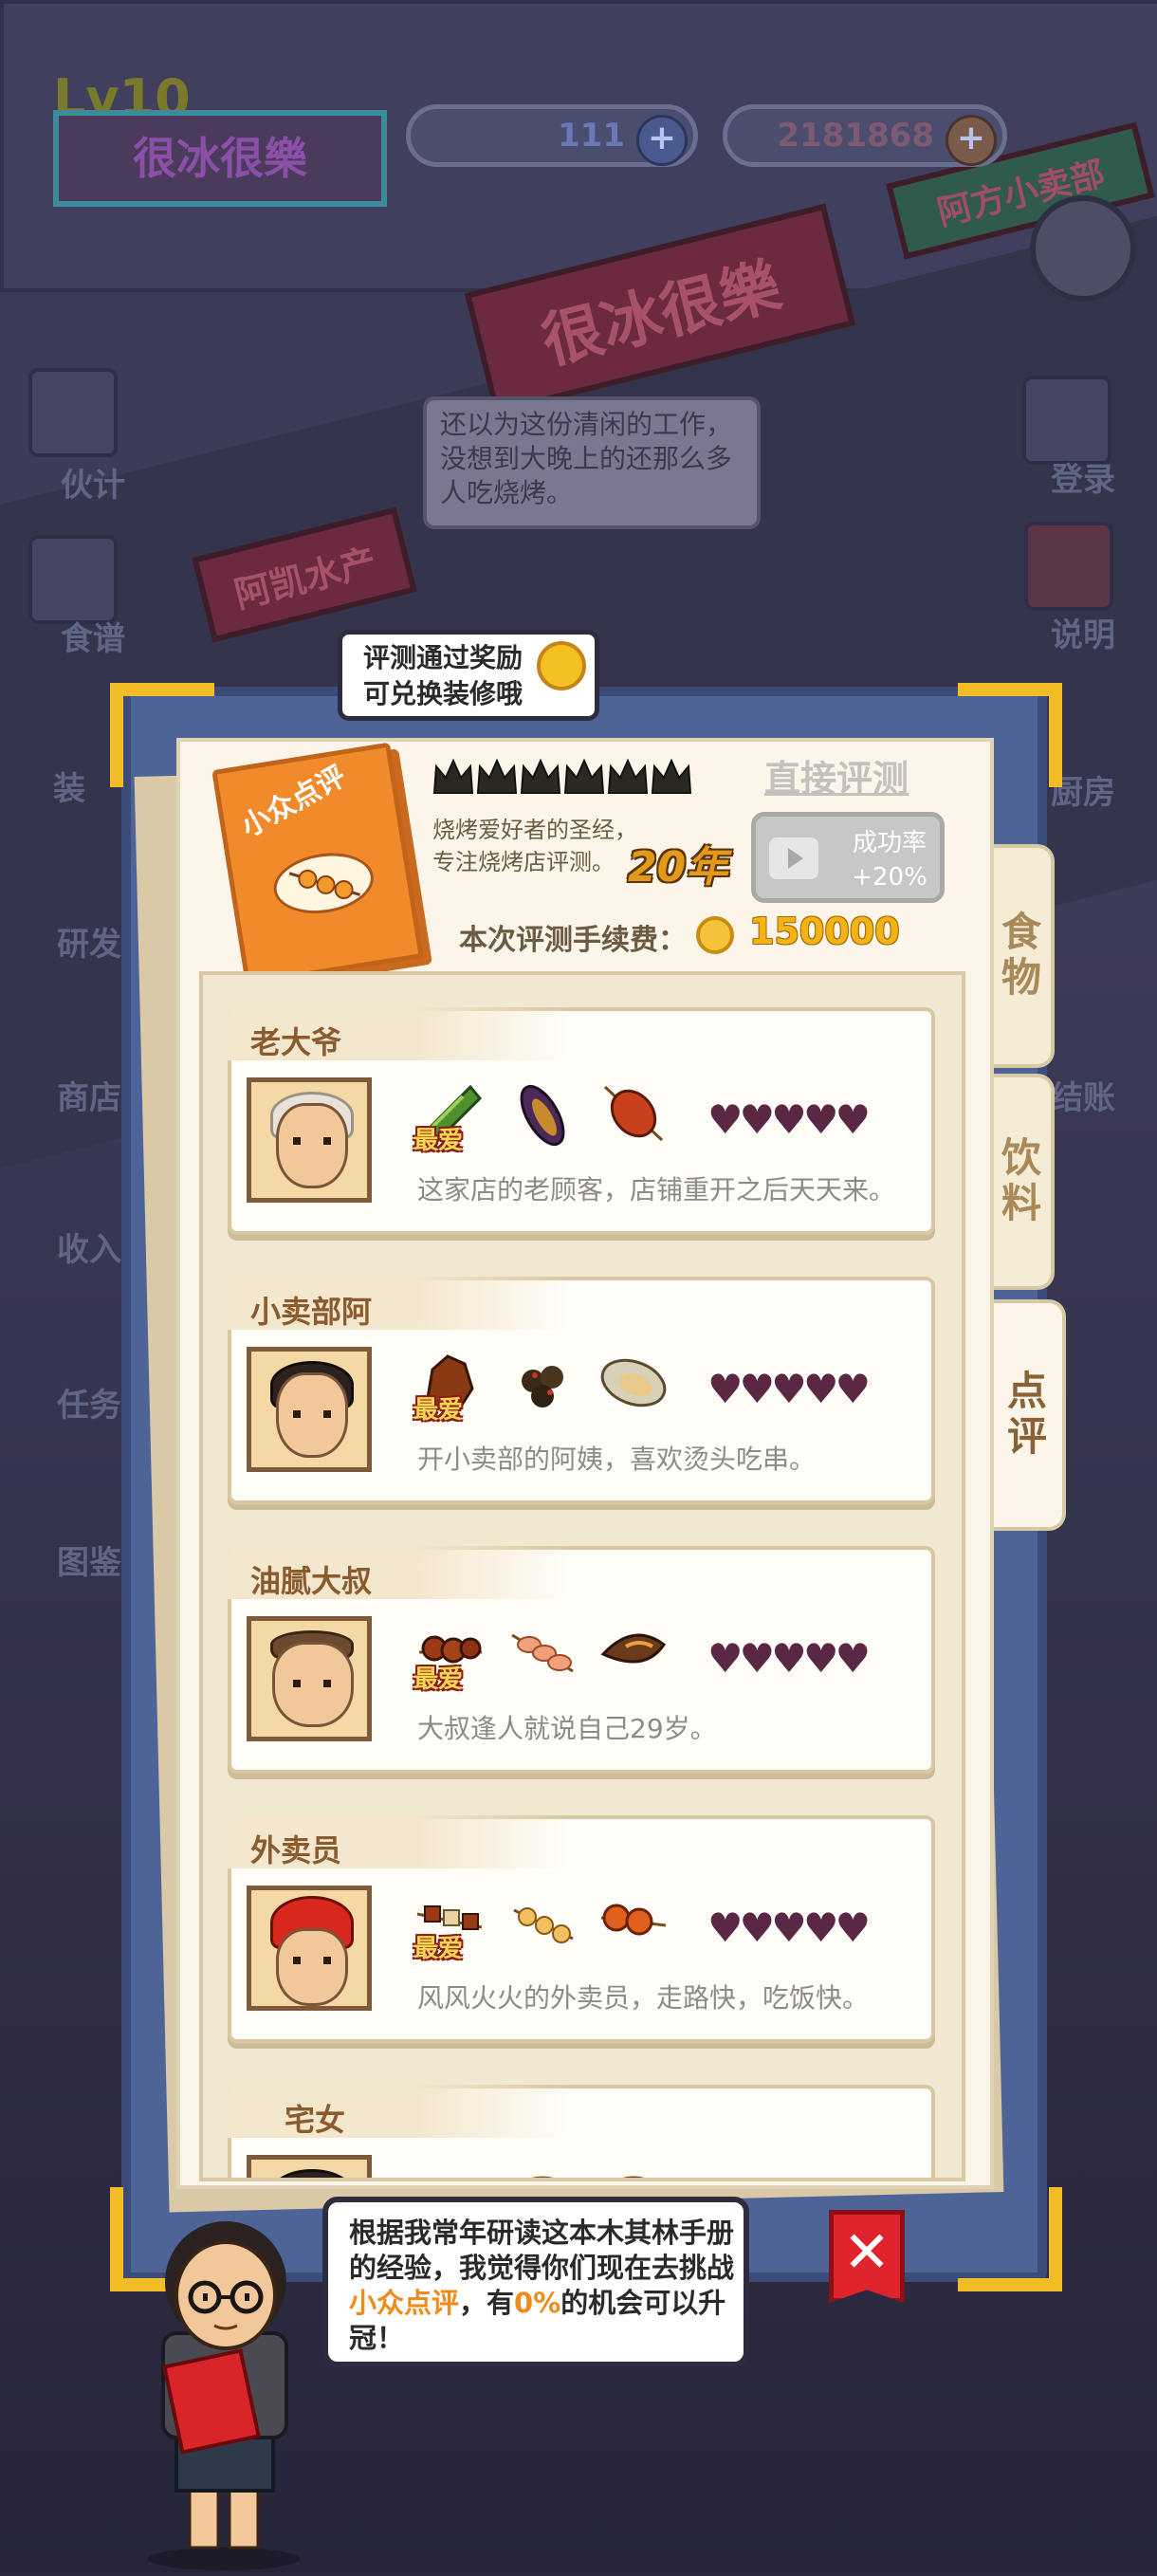 The height and width of the screenshot is (2576, 1157). What do you see at coordinates (89, 1095) in the screenshot?
I see `menu-shop: 商店` at bounding box center [89, 1095].